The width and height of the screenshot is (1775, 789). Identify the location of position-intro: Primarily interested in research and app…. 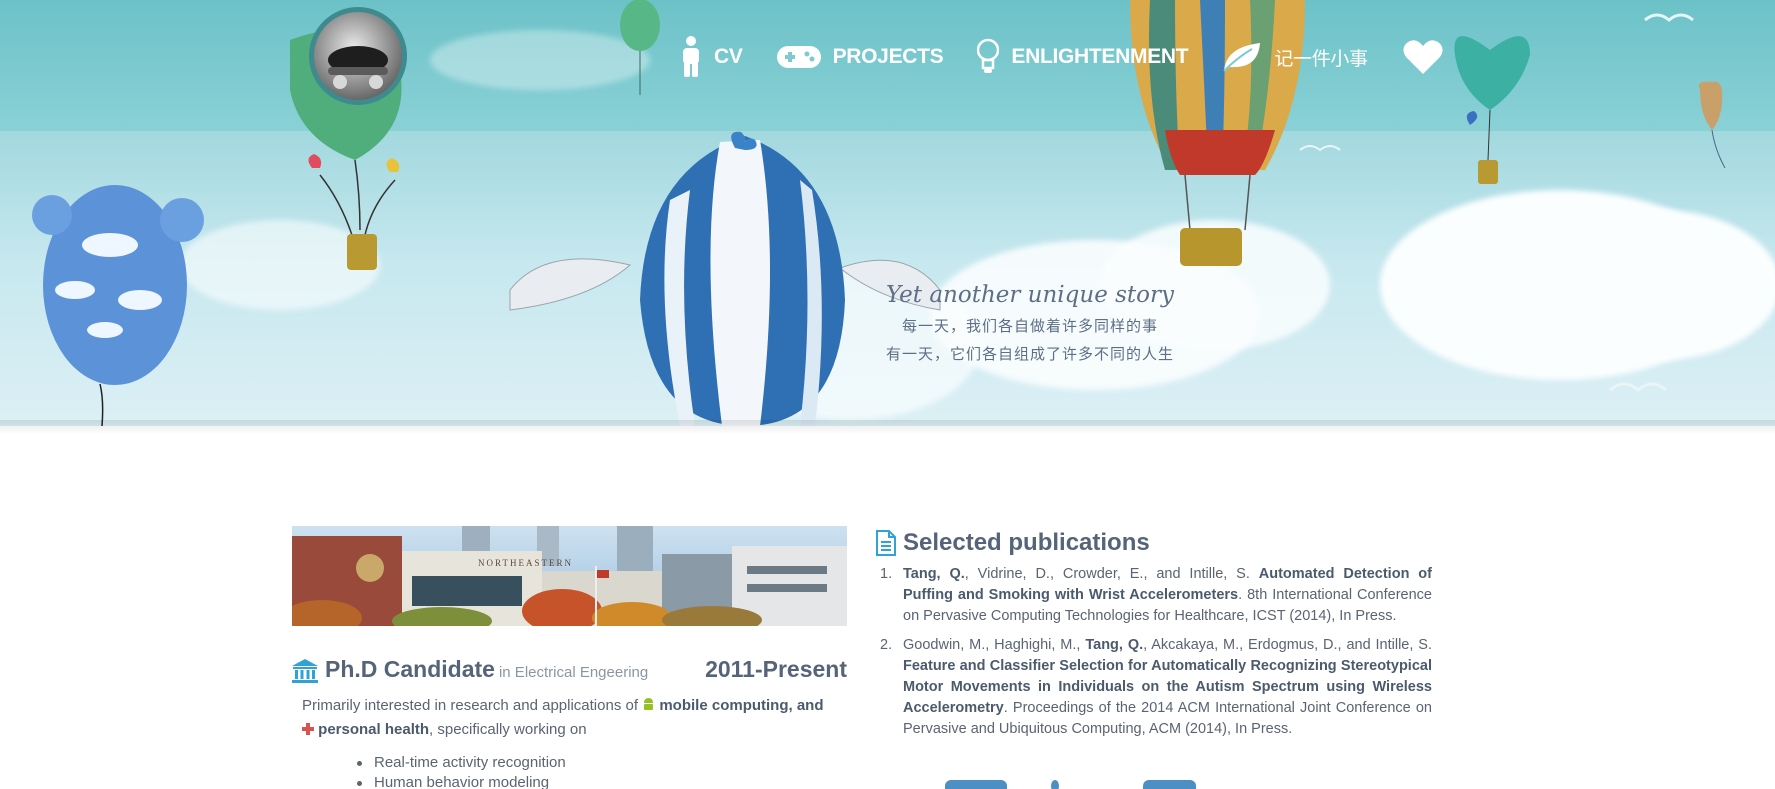
(572, 718).